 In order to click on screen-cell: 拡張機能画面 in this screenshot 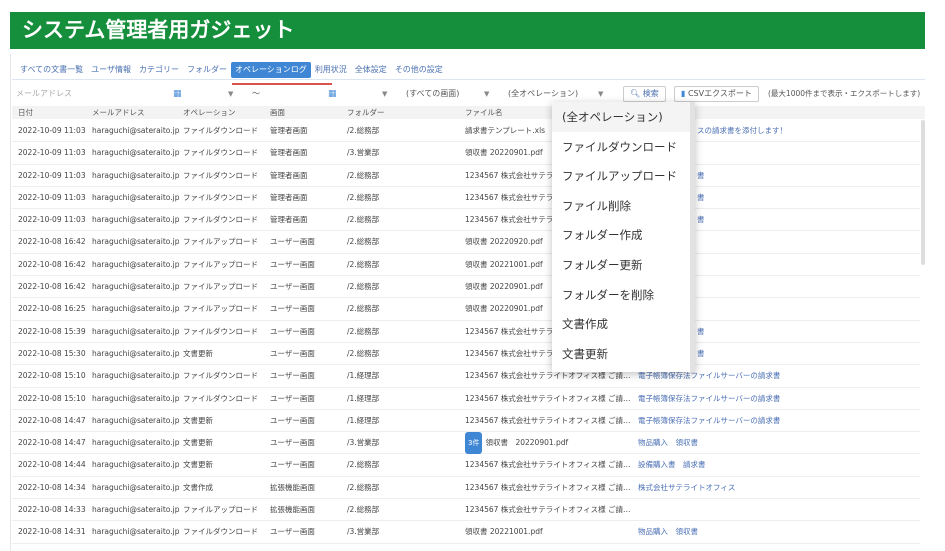, I will do `click(292, 487)`.